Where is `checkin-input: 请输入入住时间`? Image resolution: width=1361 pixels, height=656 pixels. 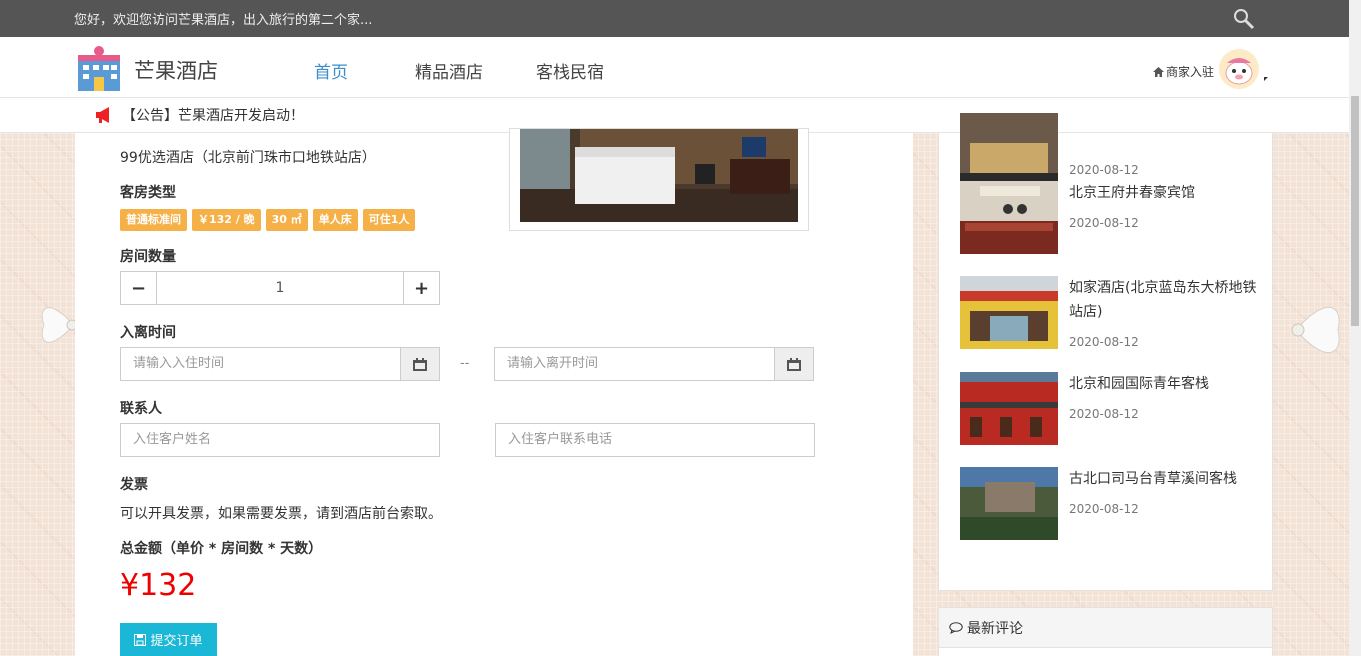
checkin-input: 请输入入住时间 is located at coordinates (260, 364).